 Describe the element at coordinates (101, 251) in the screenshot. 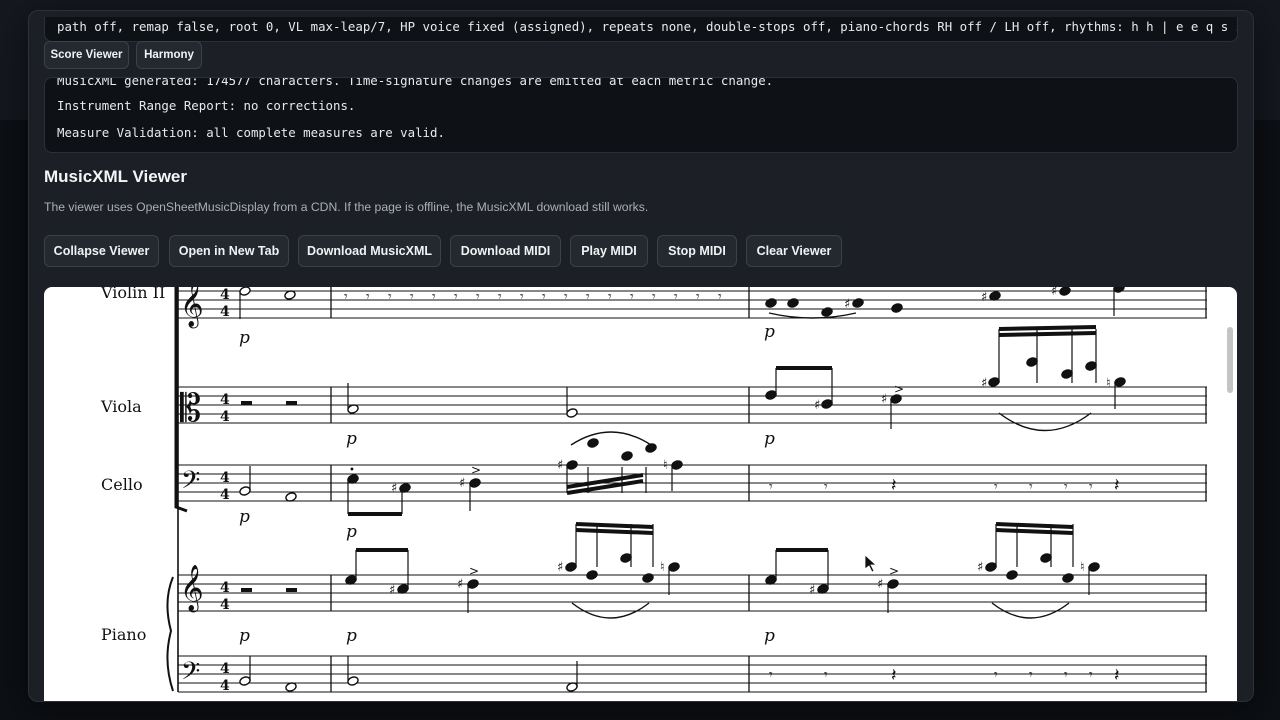

I see `collapse-viewer-button: Collapse Viewer` at that location.